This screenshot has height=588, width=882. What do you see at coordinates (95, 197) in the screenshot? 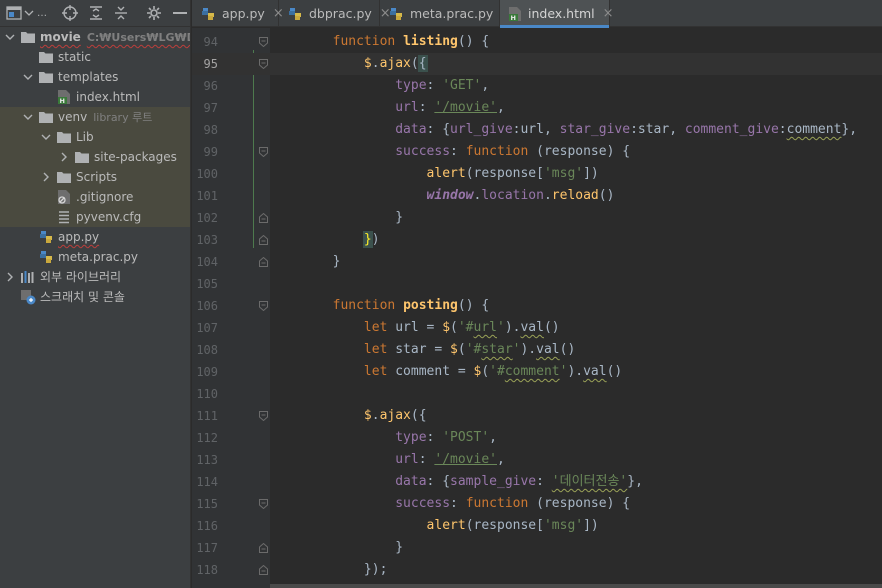
I see `tree-item-gitignore: .gitignore` at bounding box center [95, 197].